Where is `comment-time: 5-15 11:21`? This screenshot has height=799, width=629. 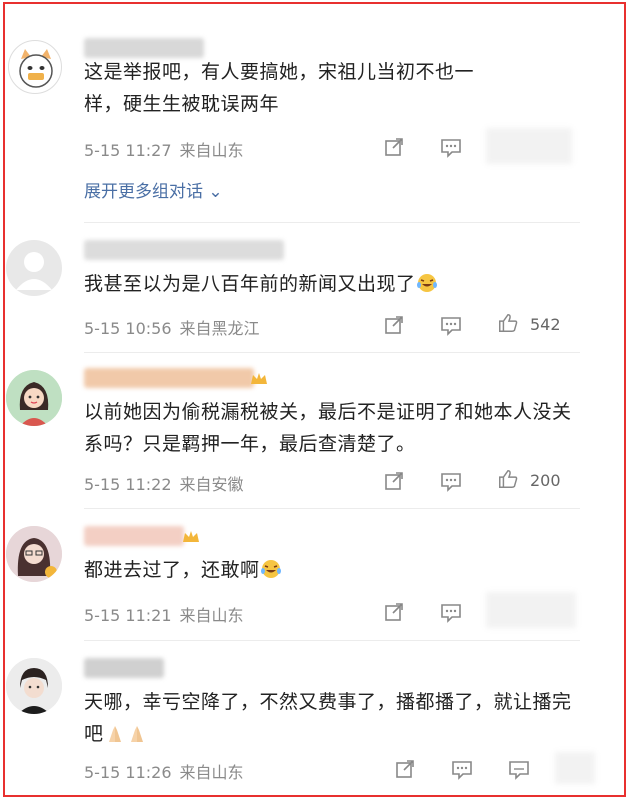
comment-time: 5-15 11:21 is located at coordinates (128, 615).